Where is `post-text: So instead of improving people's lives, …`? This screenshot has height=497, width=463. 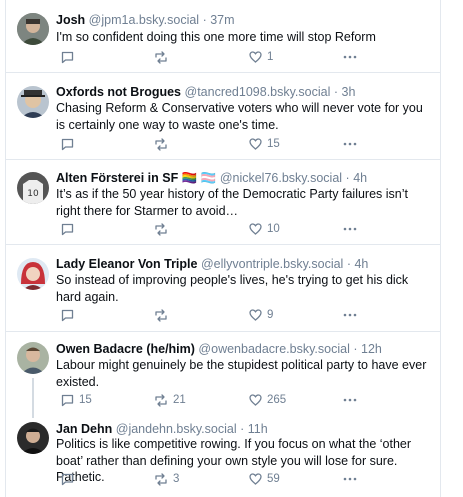 post-text: So instead of improving people's lives, … is located at coordinates (232, 288).